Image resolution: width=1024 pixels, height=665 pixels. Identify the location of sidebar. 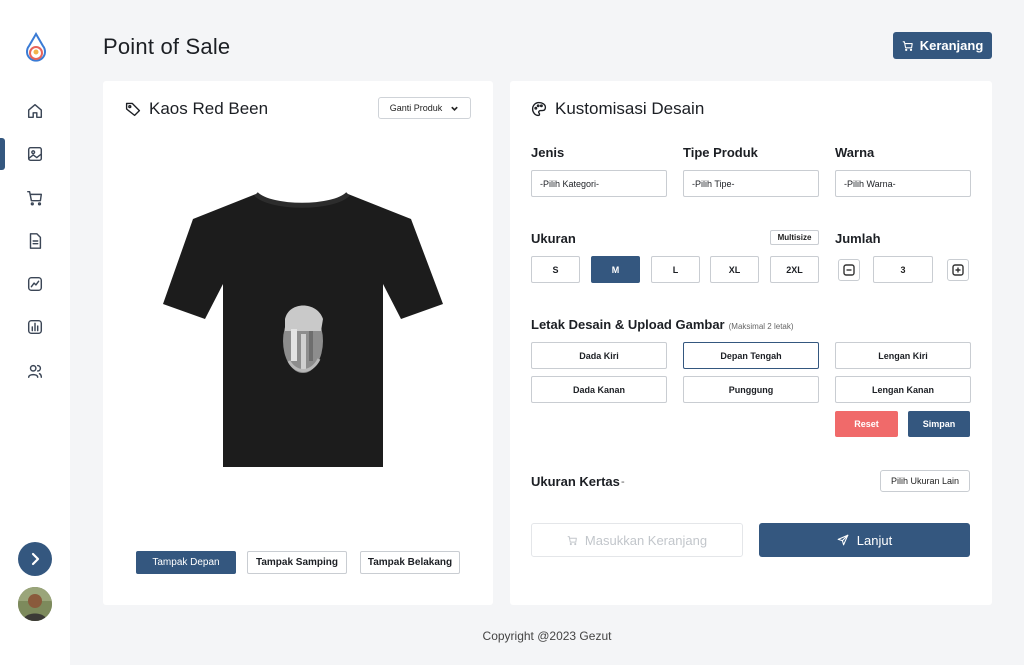
(35, 332).